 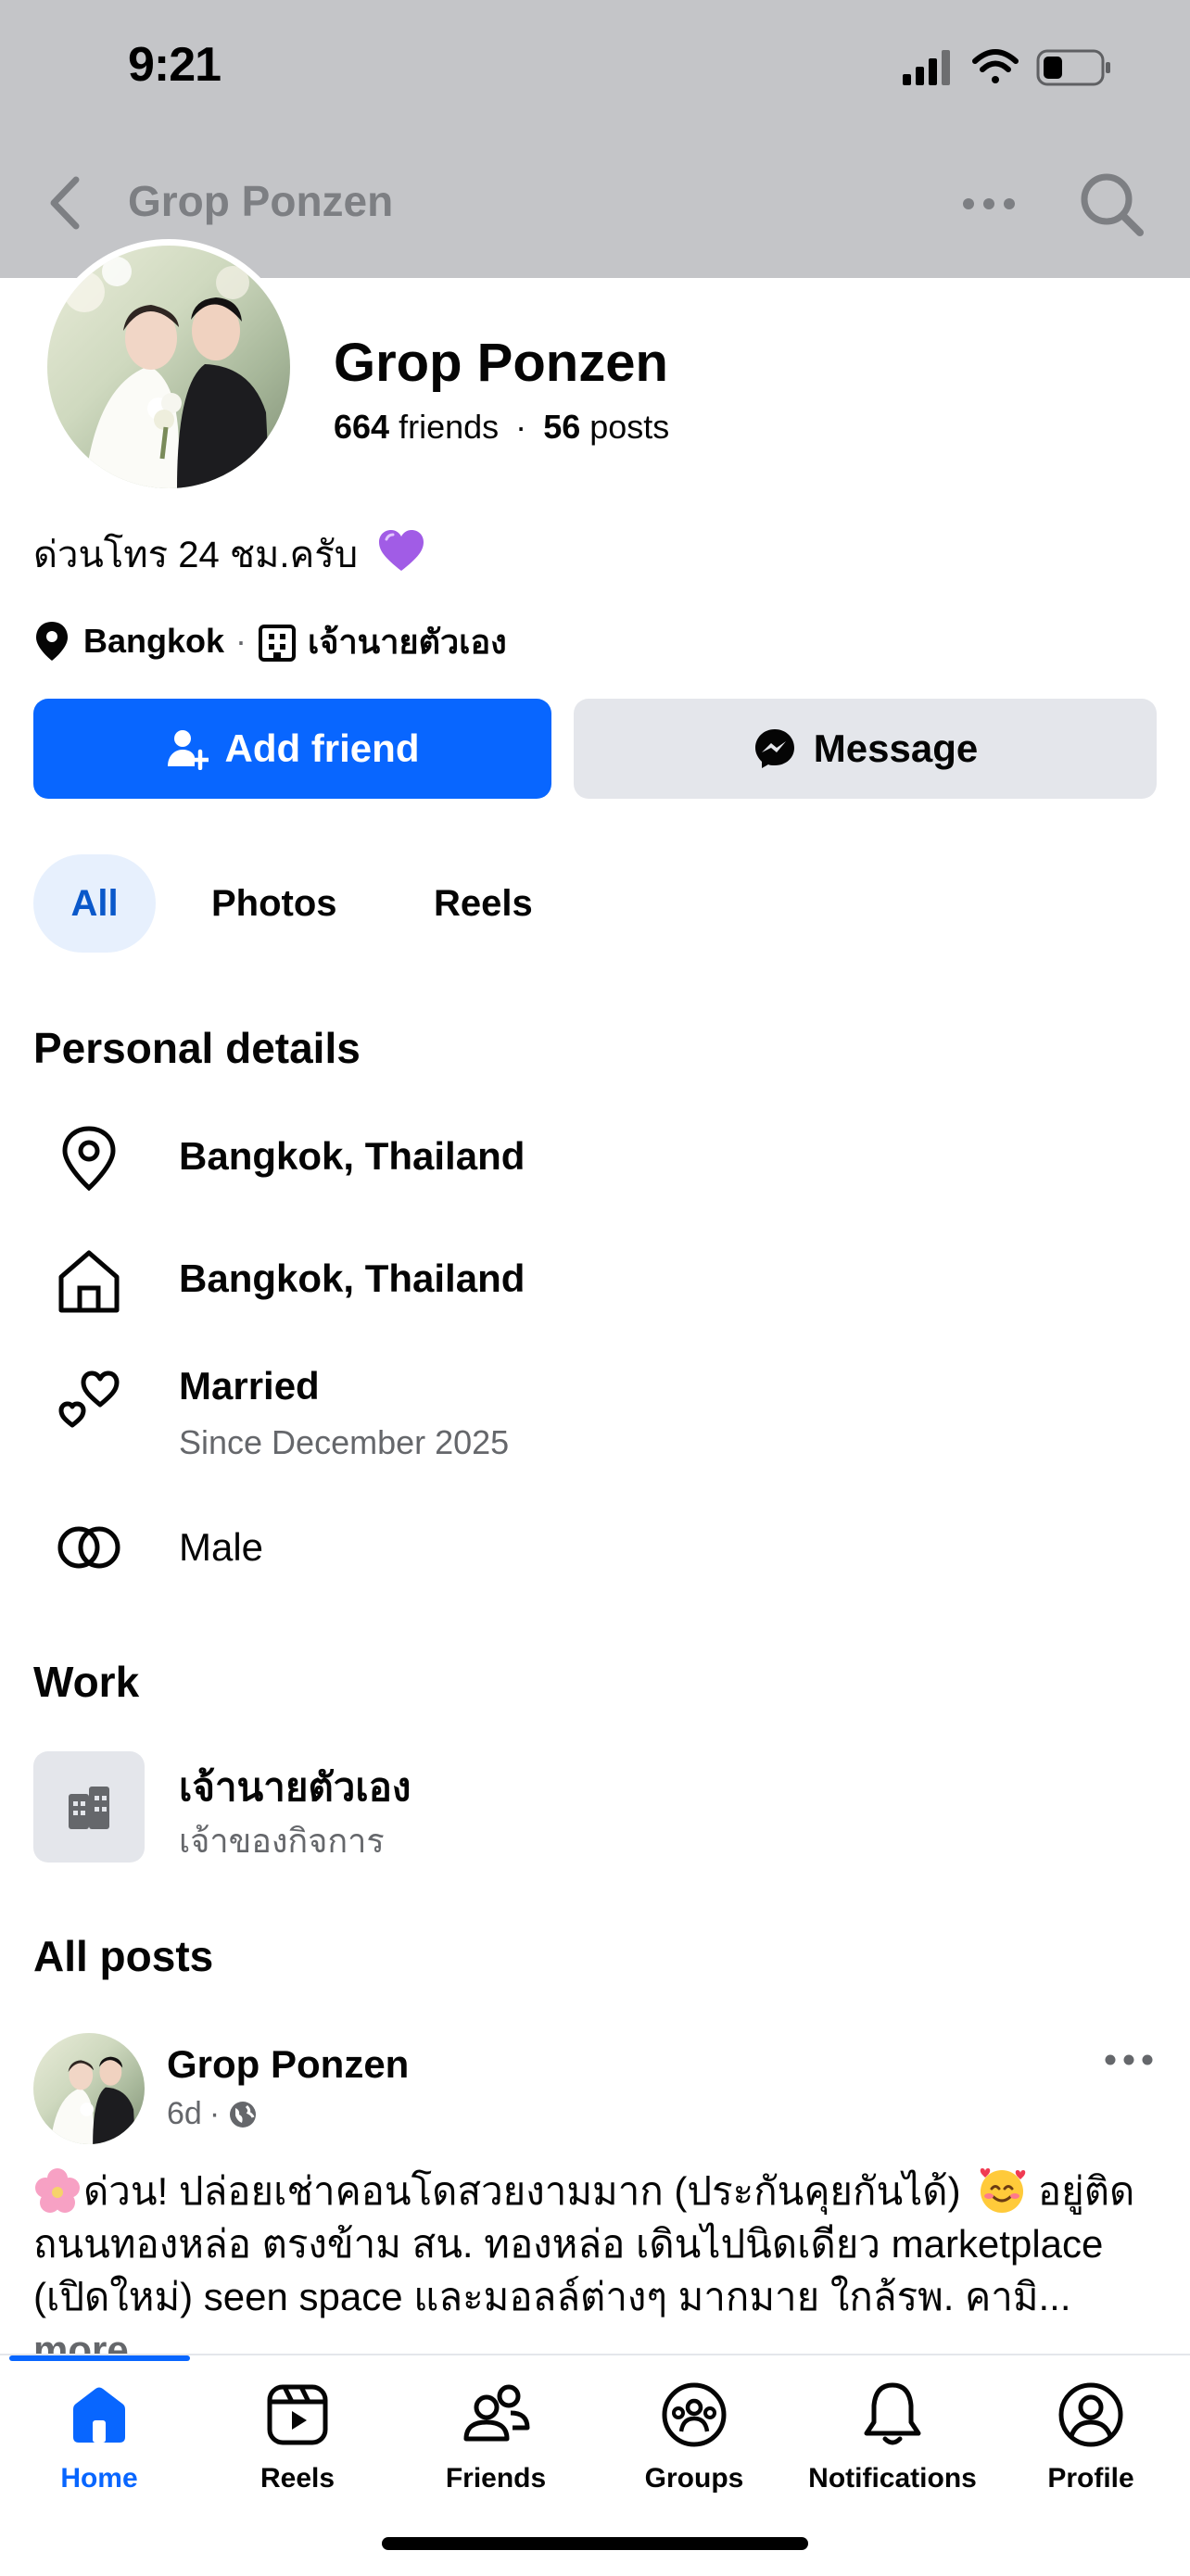 I want to click on profile-name: Grop Ponzen, so click(x=501, y=363).